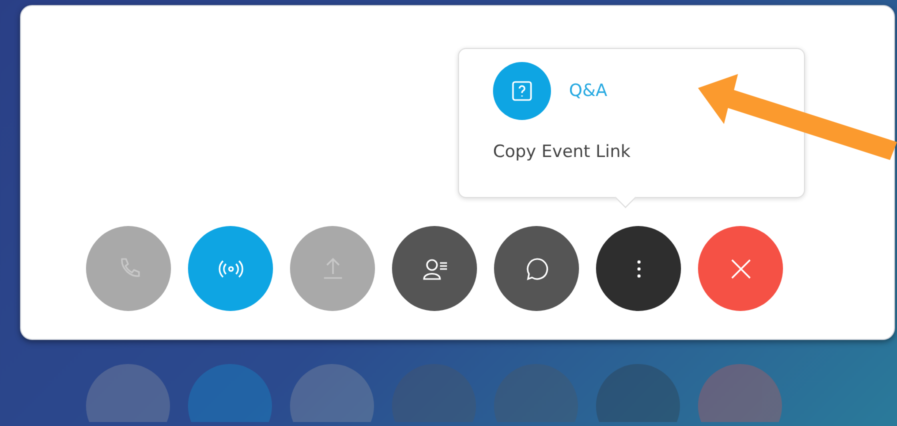 The width and height of the screenshot is (897, 426). What do you see at coordinates (638, 269) in the screenshot?
I see `more-options-icon` at bounding box center [638, 269].